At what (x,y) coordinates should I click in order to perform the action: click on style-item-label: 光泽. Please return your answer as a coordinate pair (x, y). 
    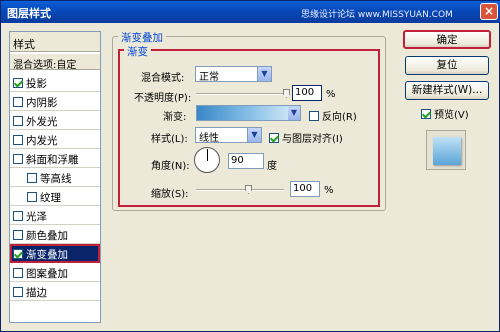
    Looking at the image, I should click on (36, 217).